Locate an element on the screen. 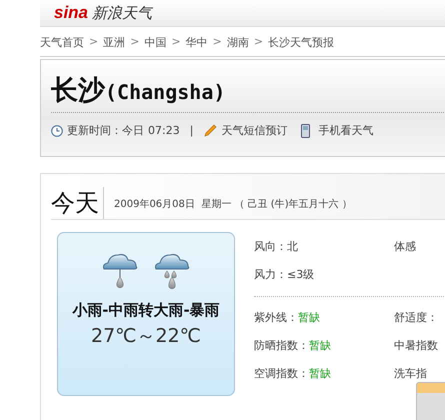 Image resolution: width=445 pixels, height=420 pixels. index-item: 紫外线：暂缺 is located at coordinates (287, 317).